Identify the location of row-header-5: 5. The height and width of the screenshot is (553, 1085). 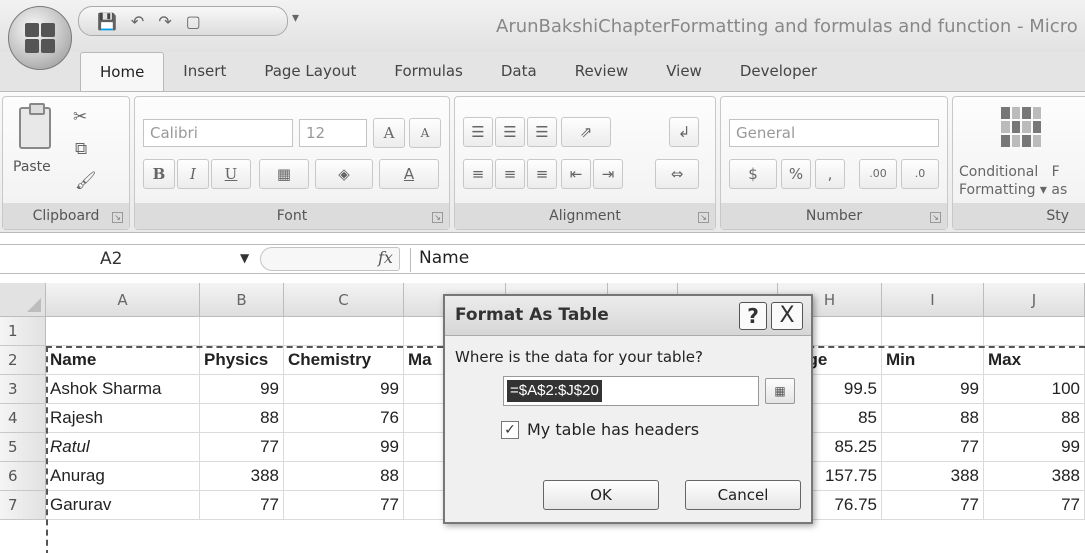
(23, 447).